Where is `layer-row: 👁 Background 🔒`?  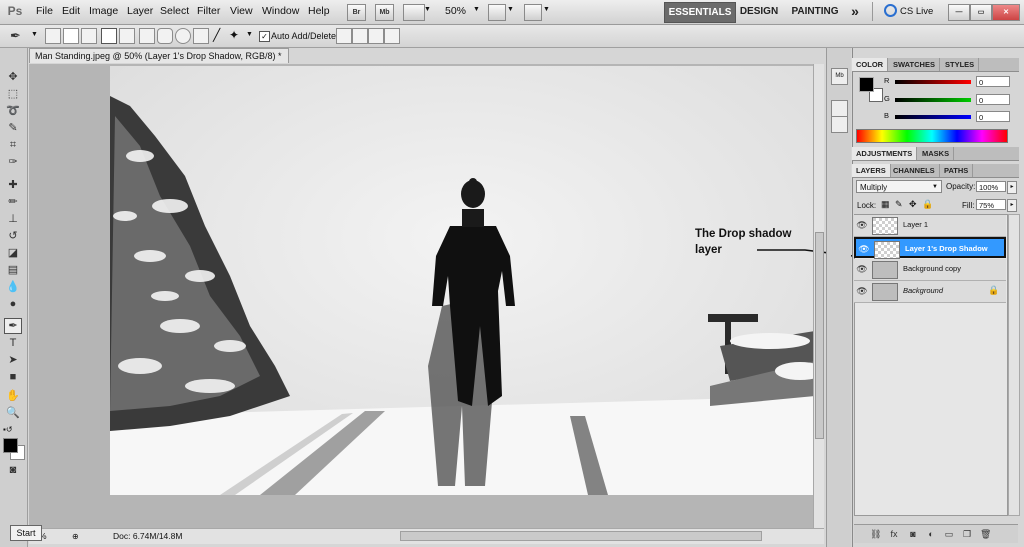 layer-row: 👁 Background 🔒 is located at coordinates (930, 292).